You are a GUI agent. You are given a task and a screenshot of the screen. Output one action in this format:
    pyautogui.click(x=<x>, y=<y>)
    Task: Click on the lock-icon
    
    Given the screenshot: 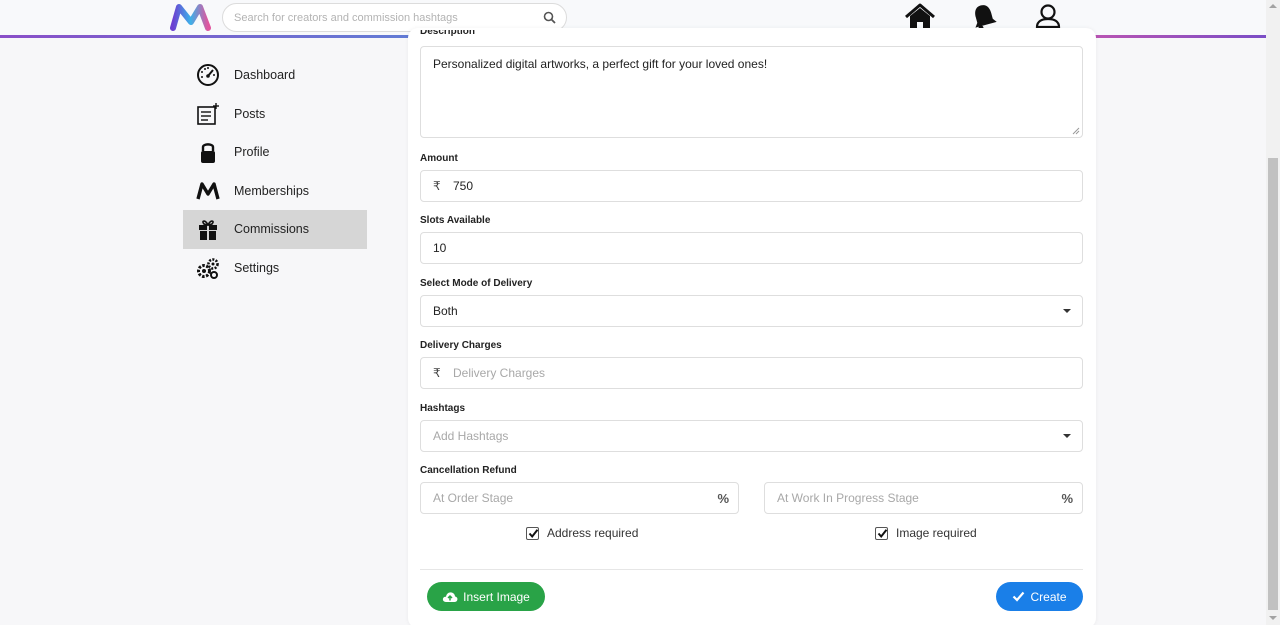 What is the action you would take?
    pyautogui.click(x=208, y=152)
    